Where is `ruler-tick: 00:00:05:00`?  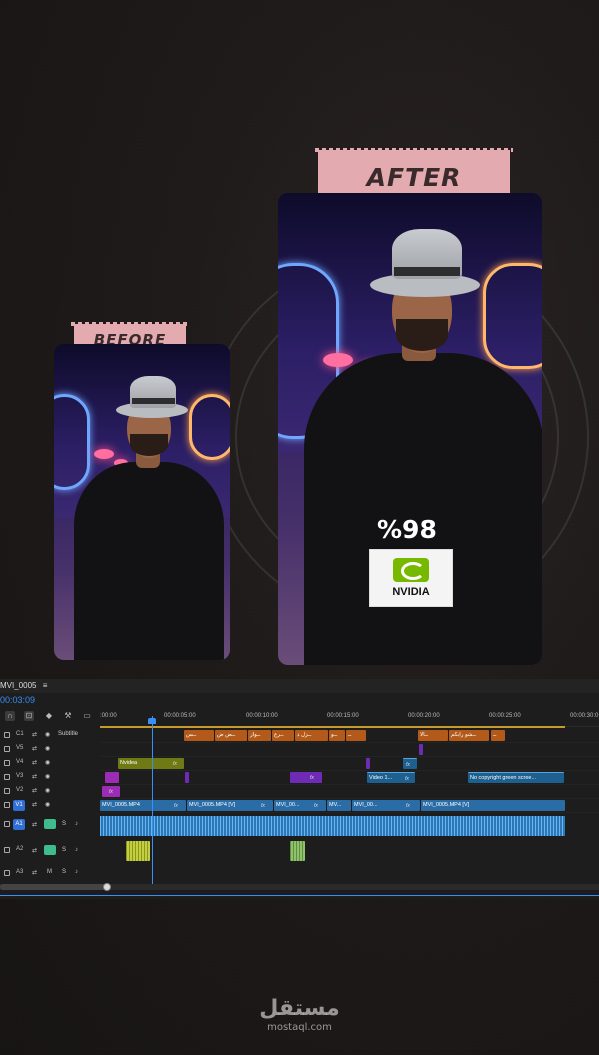
ruler-tick: 00:00:05:00 is located at coordinates (180, 716).